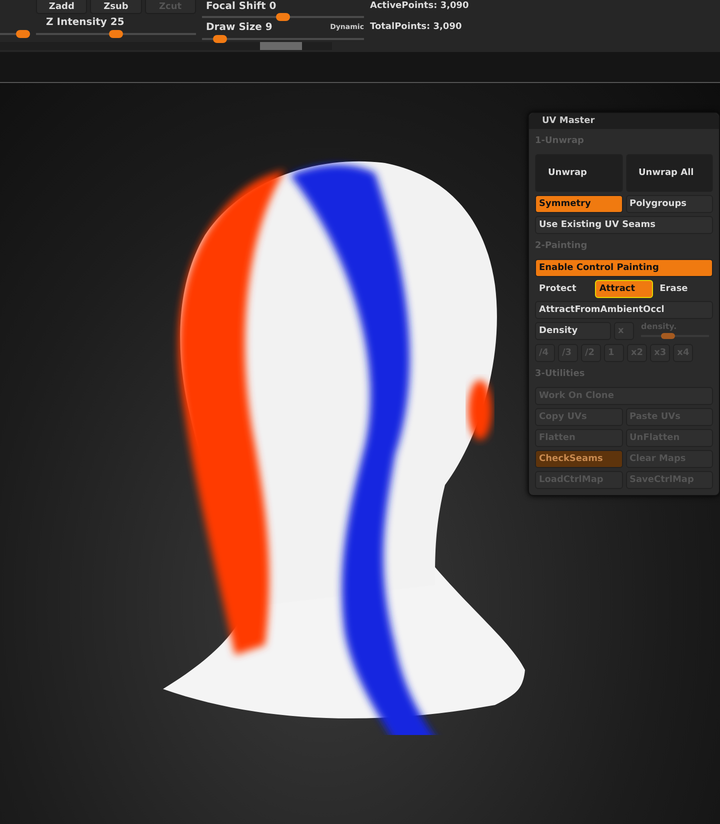  I want to click on panel-button: Unwrap, so click(578, 173).